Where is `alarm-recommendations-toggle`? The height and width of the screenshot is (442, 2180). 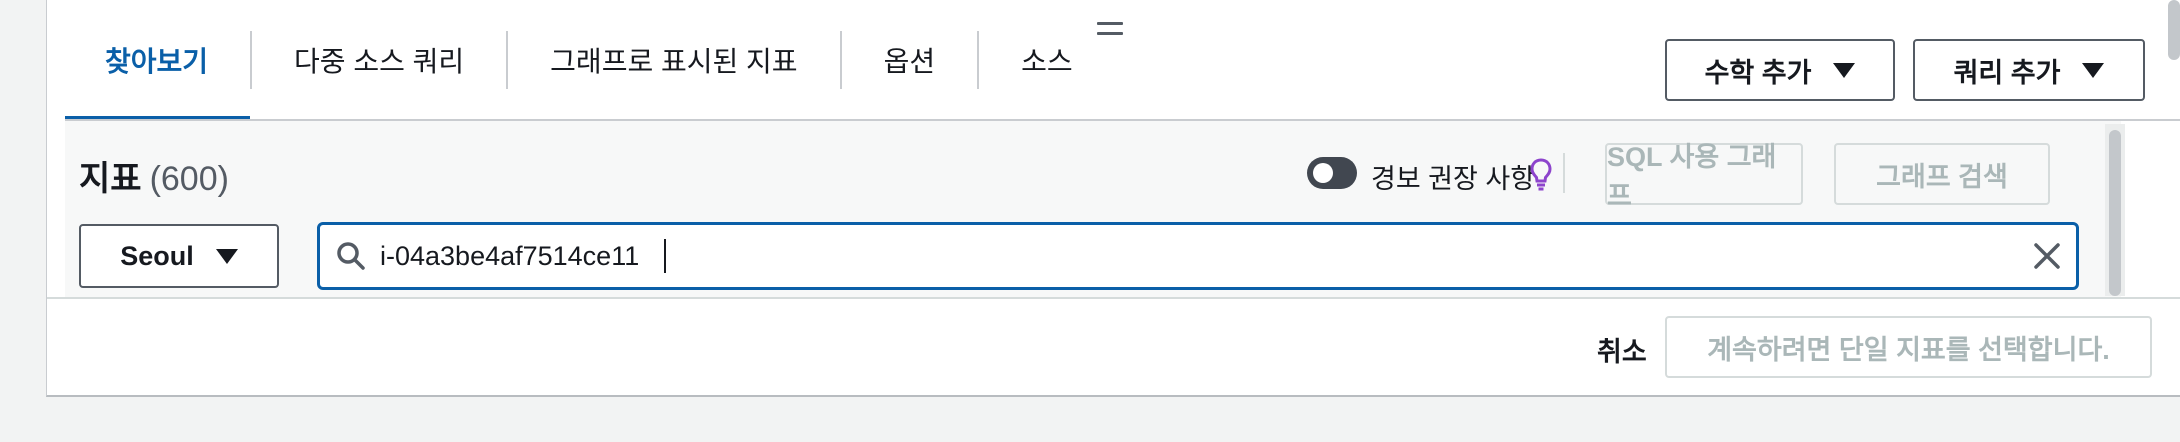
alarm-recommendations-toggle is located at coordinates (1332, 173).